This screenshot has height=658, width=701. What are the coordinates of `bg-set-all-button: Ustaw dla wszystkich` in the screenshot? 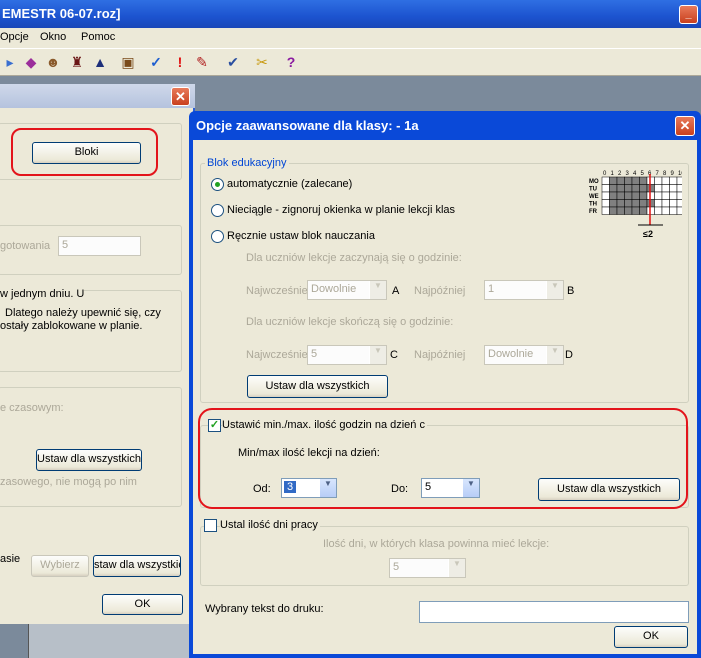 It's located at (89, 460).